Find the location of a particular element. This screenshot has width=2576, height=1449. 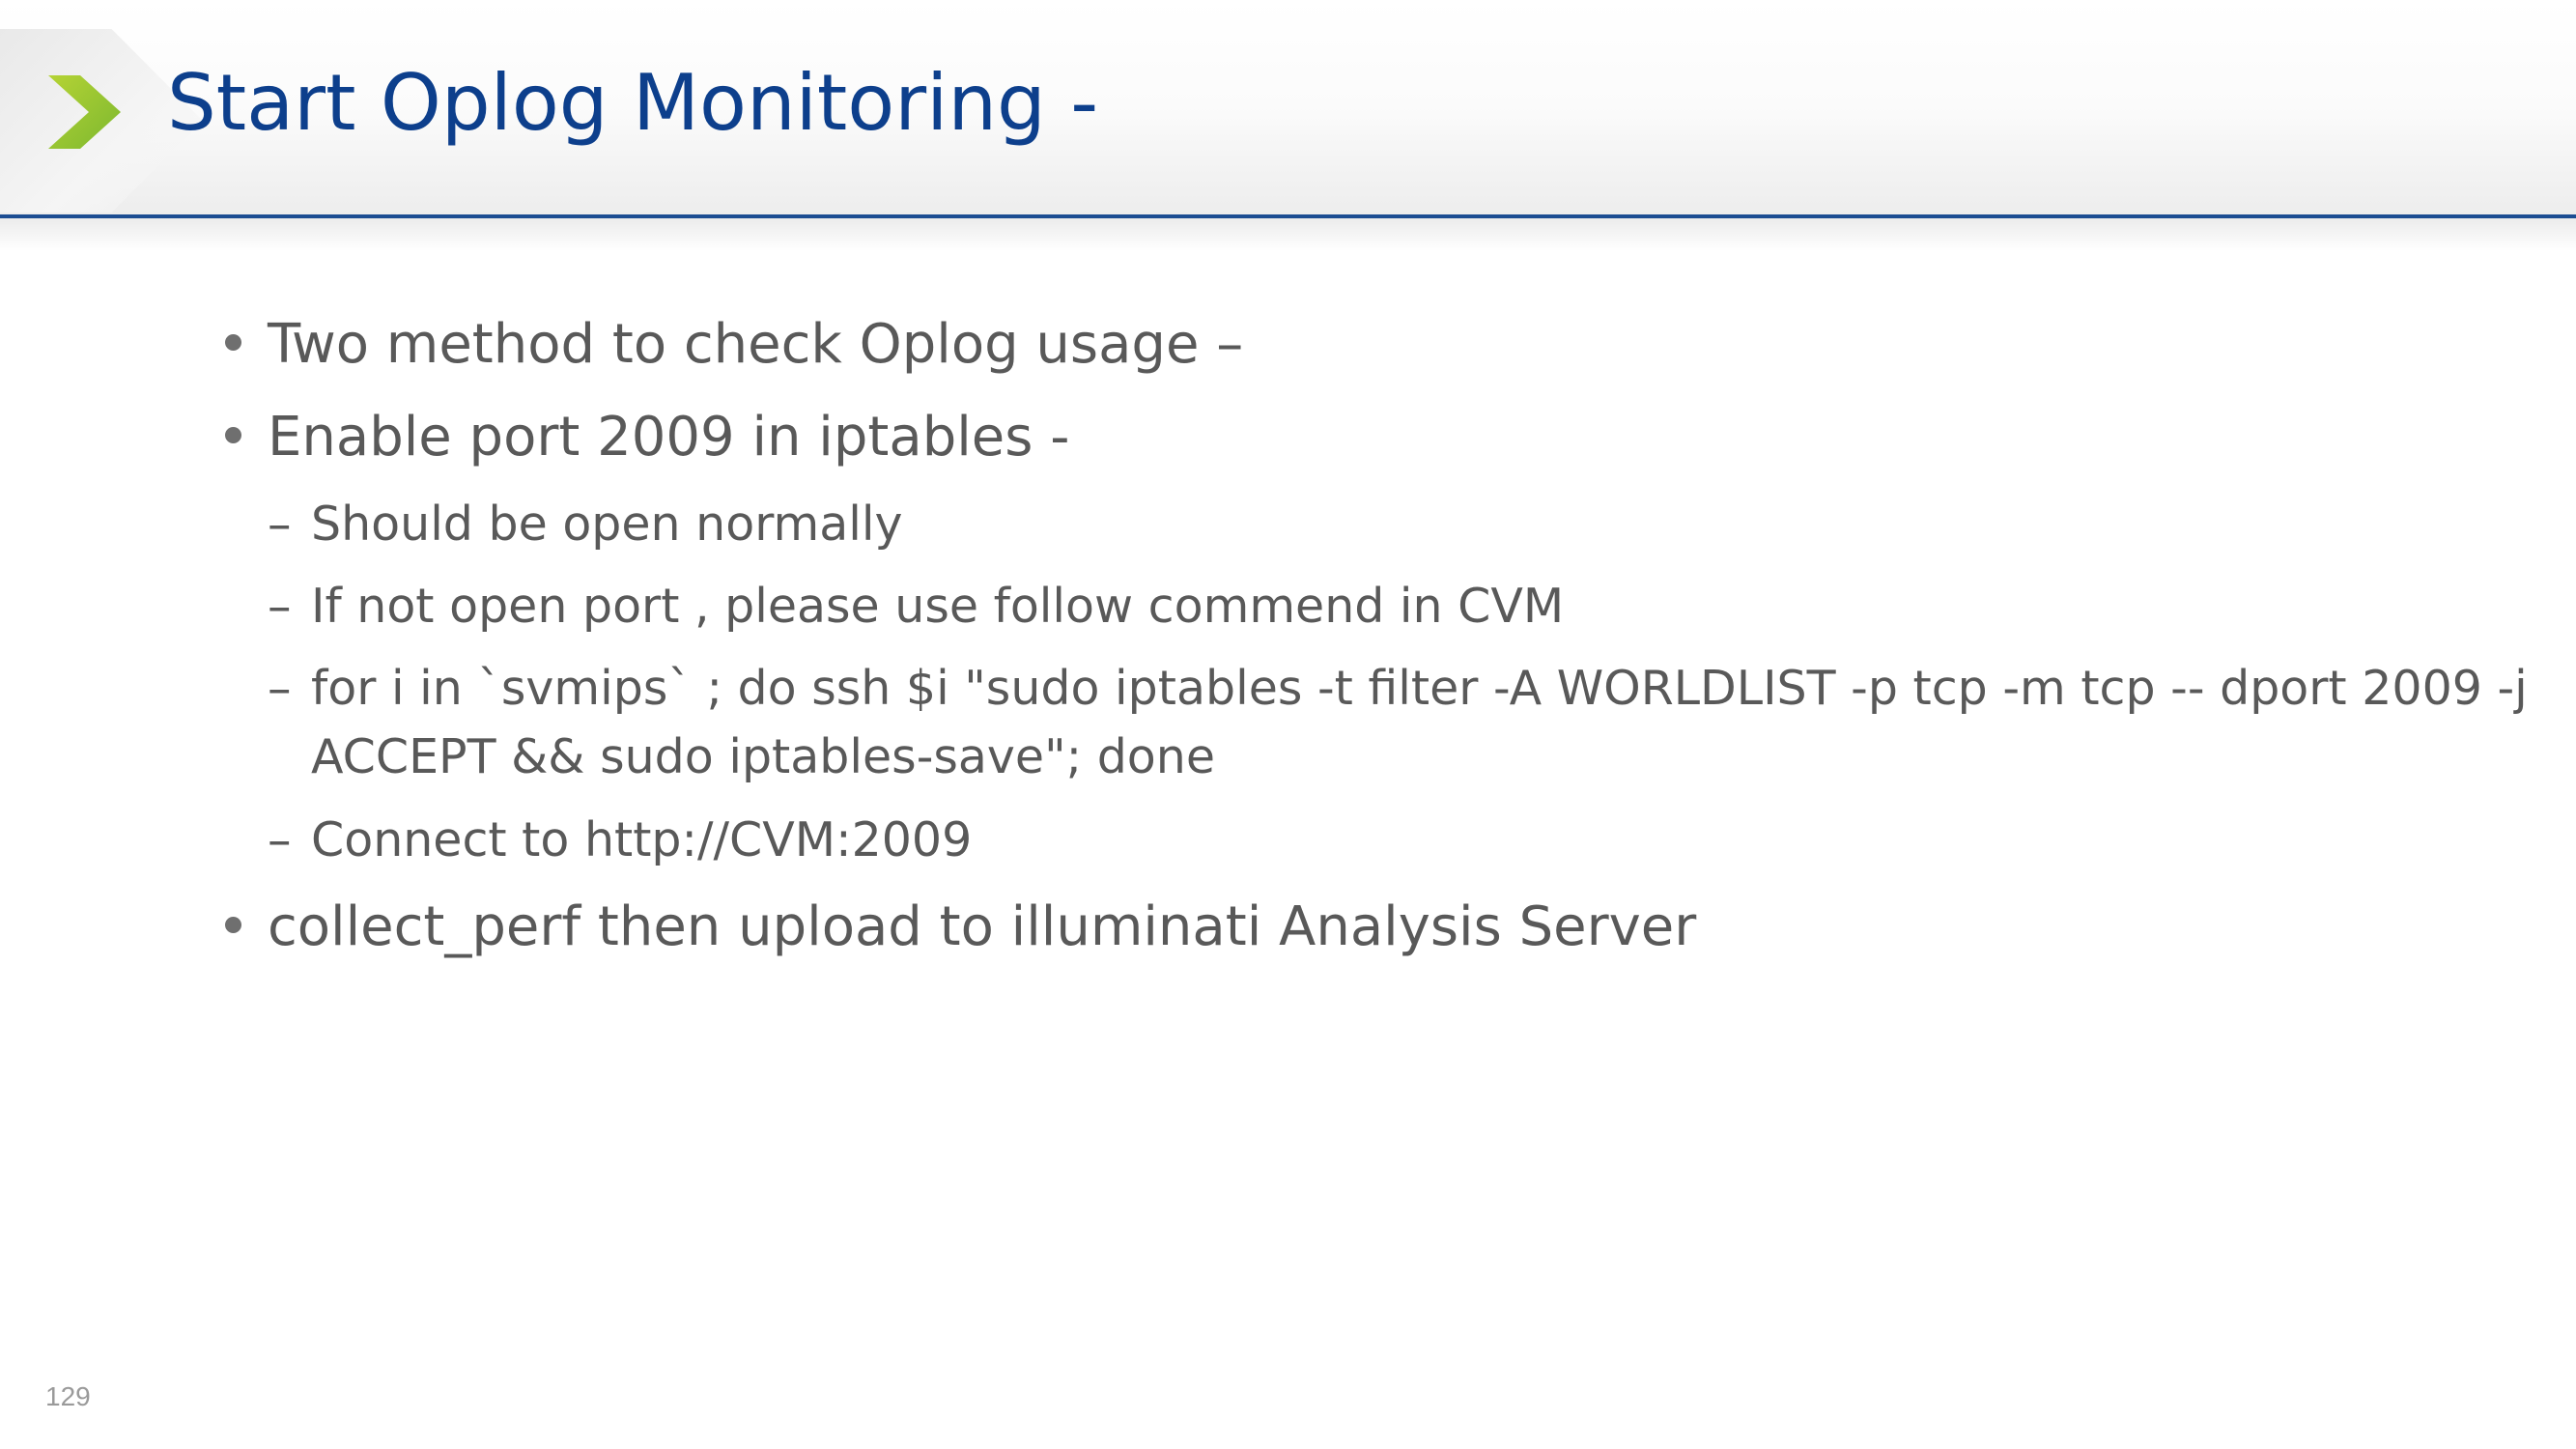

bullet-text: Two method to check Oplog usage – is located at coordinates (756, 344).